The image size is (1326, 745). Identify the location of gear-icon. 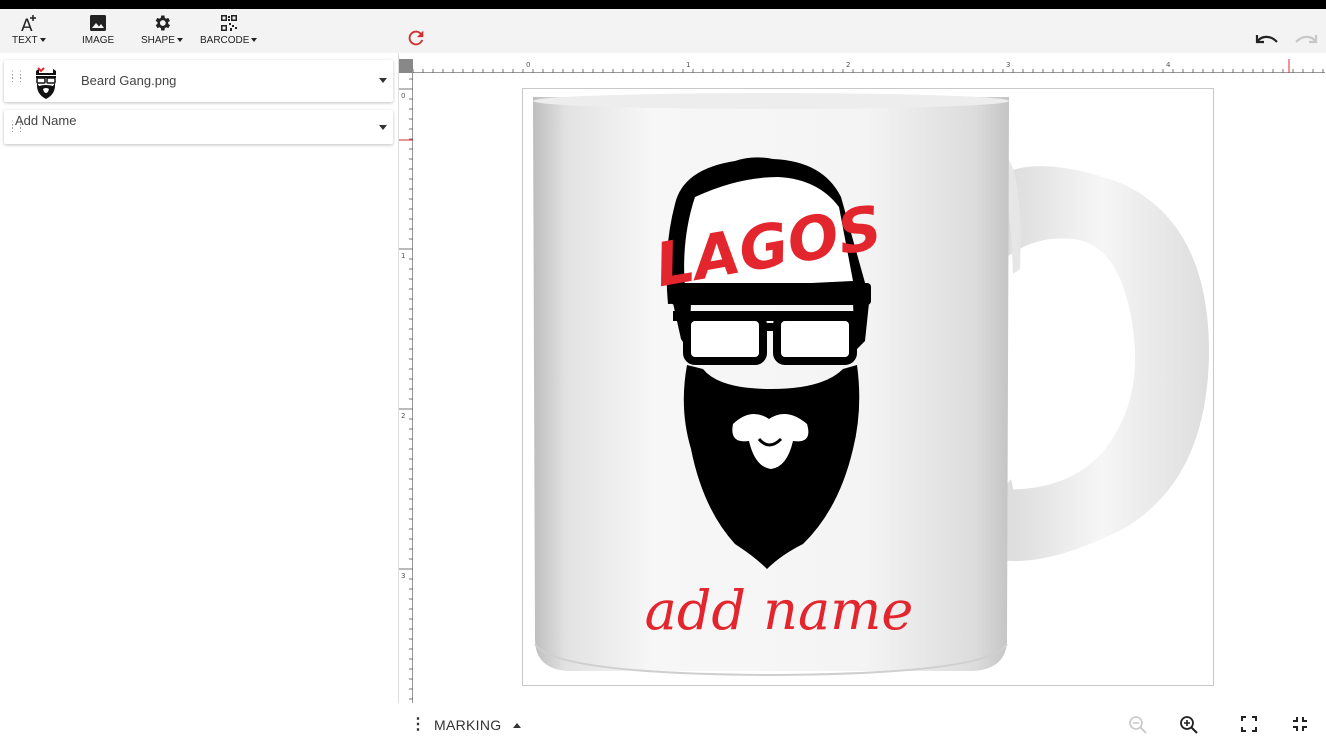
(162, 23).